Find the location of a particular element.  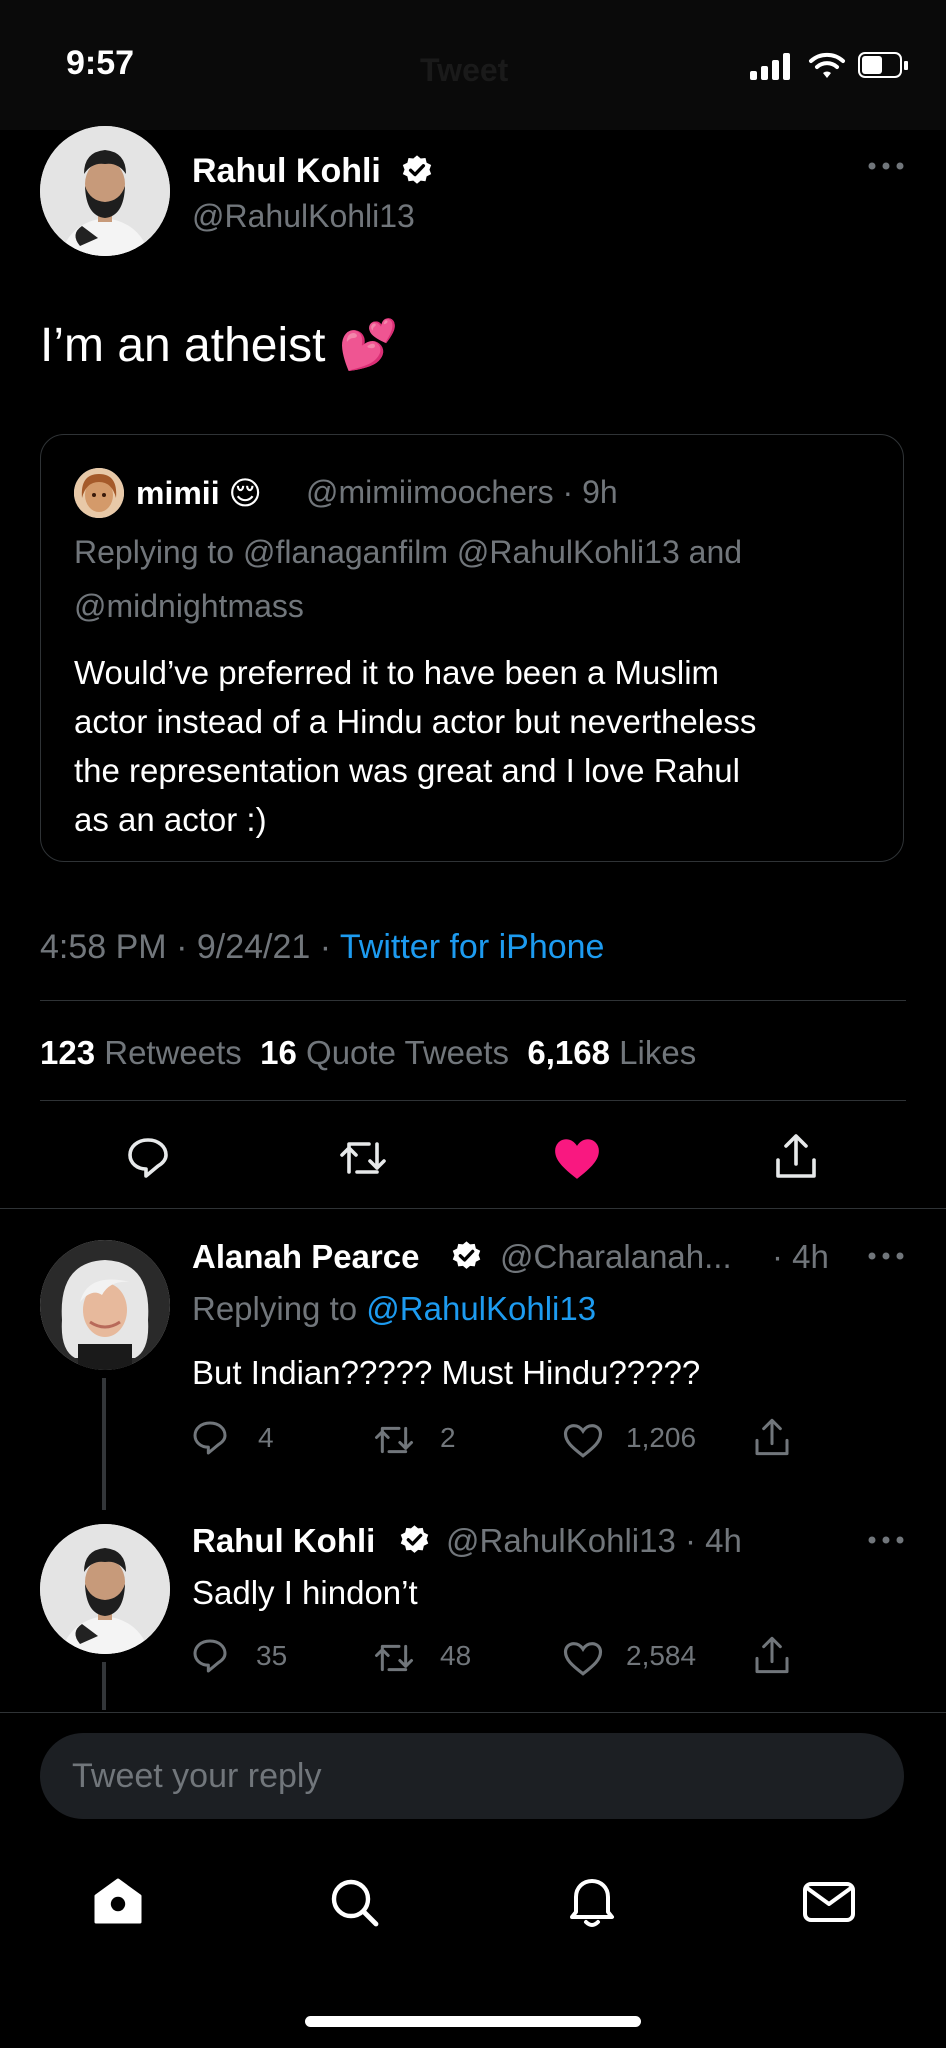

likes-count: 6,168 is located at coordinates (568, 1052).